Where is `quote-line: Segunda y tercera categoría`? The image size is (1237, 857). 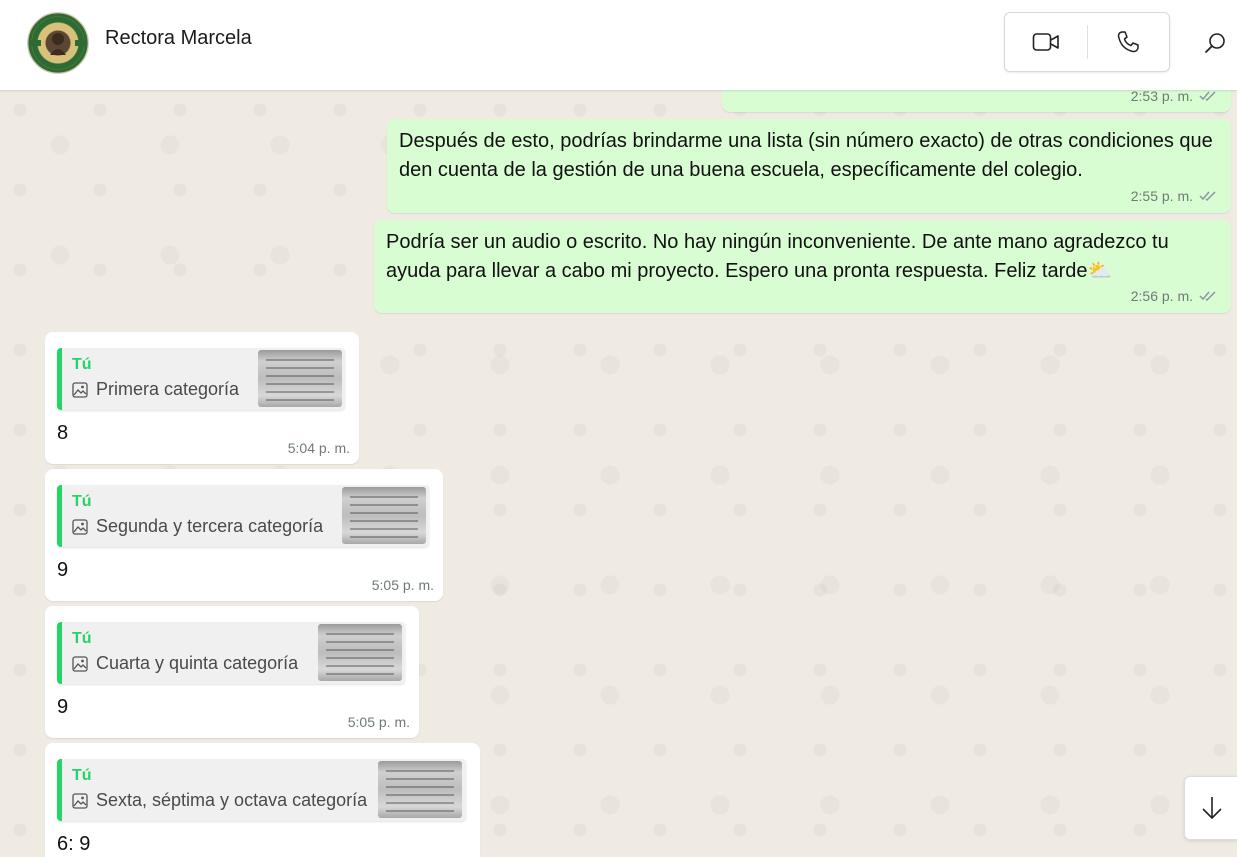
quote-line: Segunda y tercera categoría is located at coordinates (197, 526).